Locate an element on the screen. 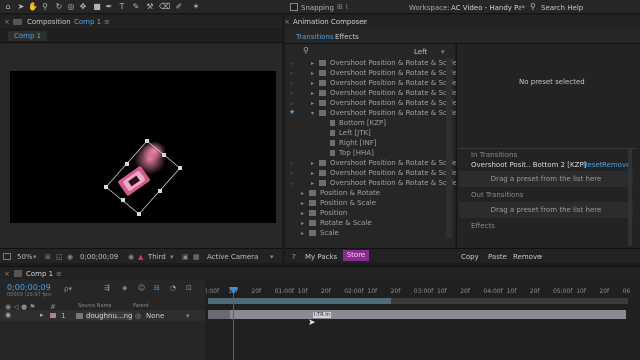 The height and width of the screenshot is (360, 640). copy-button: Copy is located at coordinates (470, 257).